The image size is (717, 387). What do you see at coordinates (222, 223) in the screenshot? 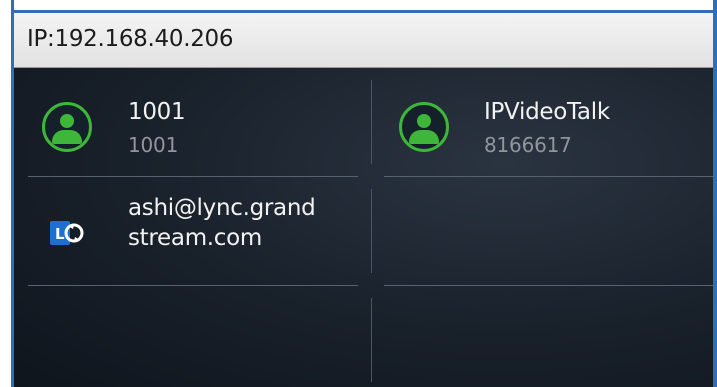
I see `contact-name: ashi@lync.grand stream.com` at bounding box center [222, 223].